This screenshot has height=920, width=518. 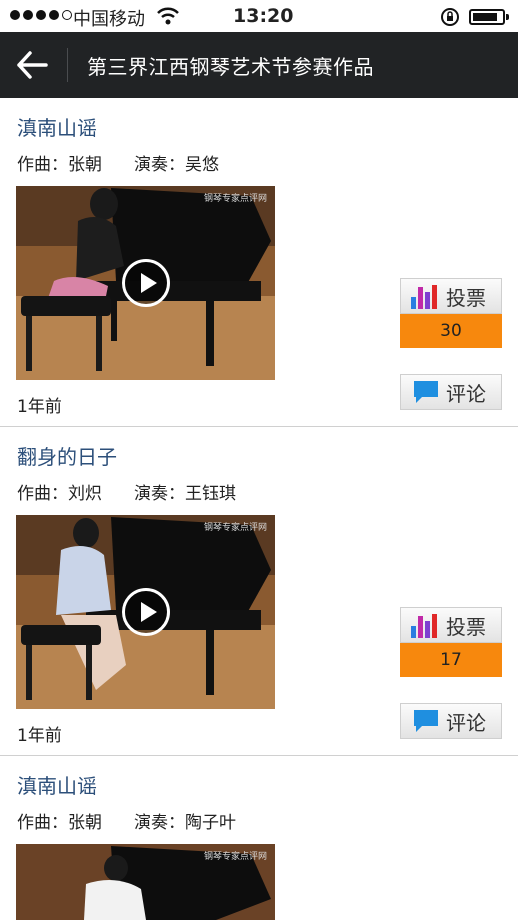 I want to click on performer-label: 演奏：王钰琪, so click(x=185, y=494).